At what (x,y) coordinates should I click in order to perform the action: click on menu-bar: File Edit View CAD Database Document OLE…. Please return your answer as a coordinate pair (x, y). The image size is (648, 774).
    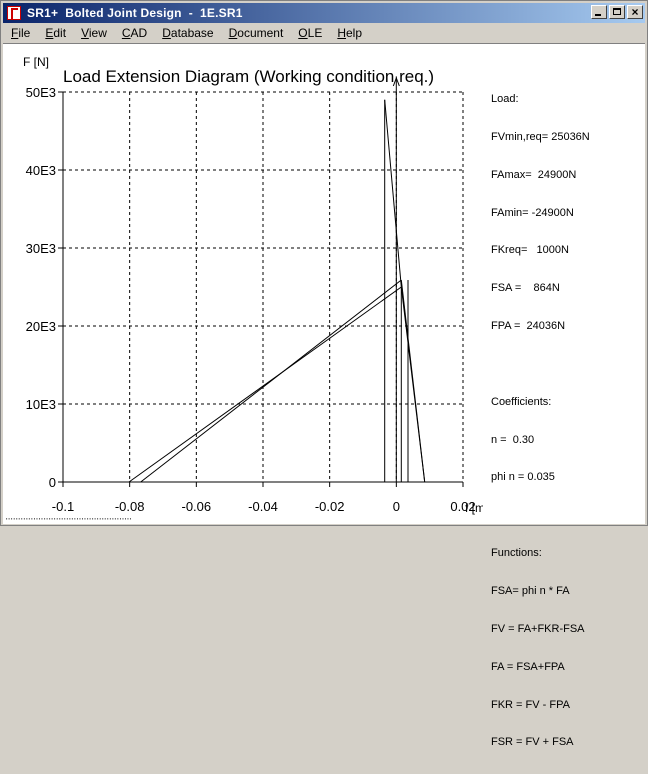
    Looking at the image, I should click on (324, 33).